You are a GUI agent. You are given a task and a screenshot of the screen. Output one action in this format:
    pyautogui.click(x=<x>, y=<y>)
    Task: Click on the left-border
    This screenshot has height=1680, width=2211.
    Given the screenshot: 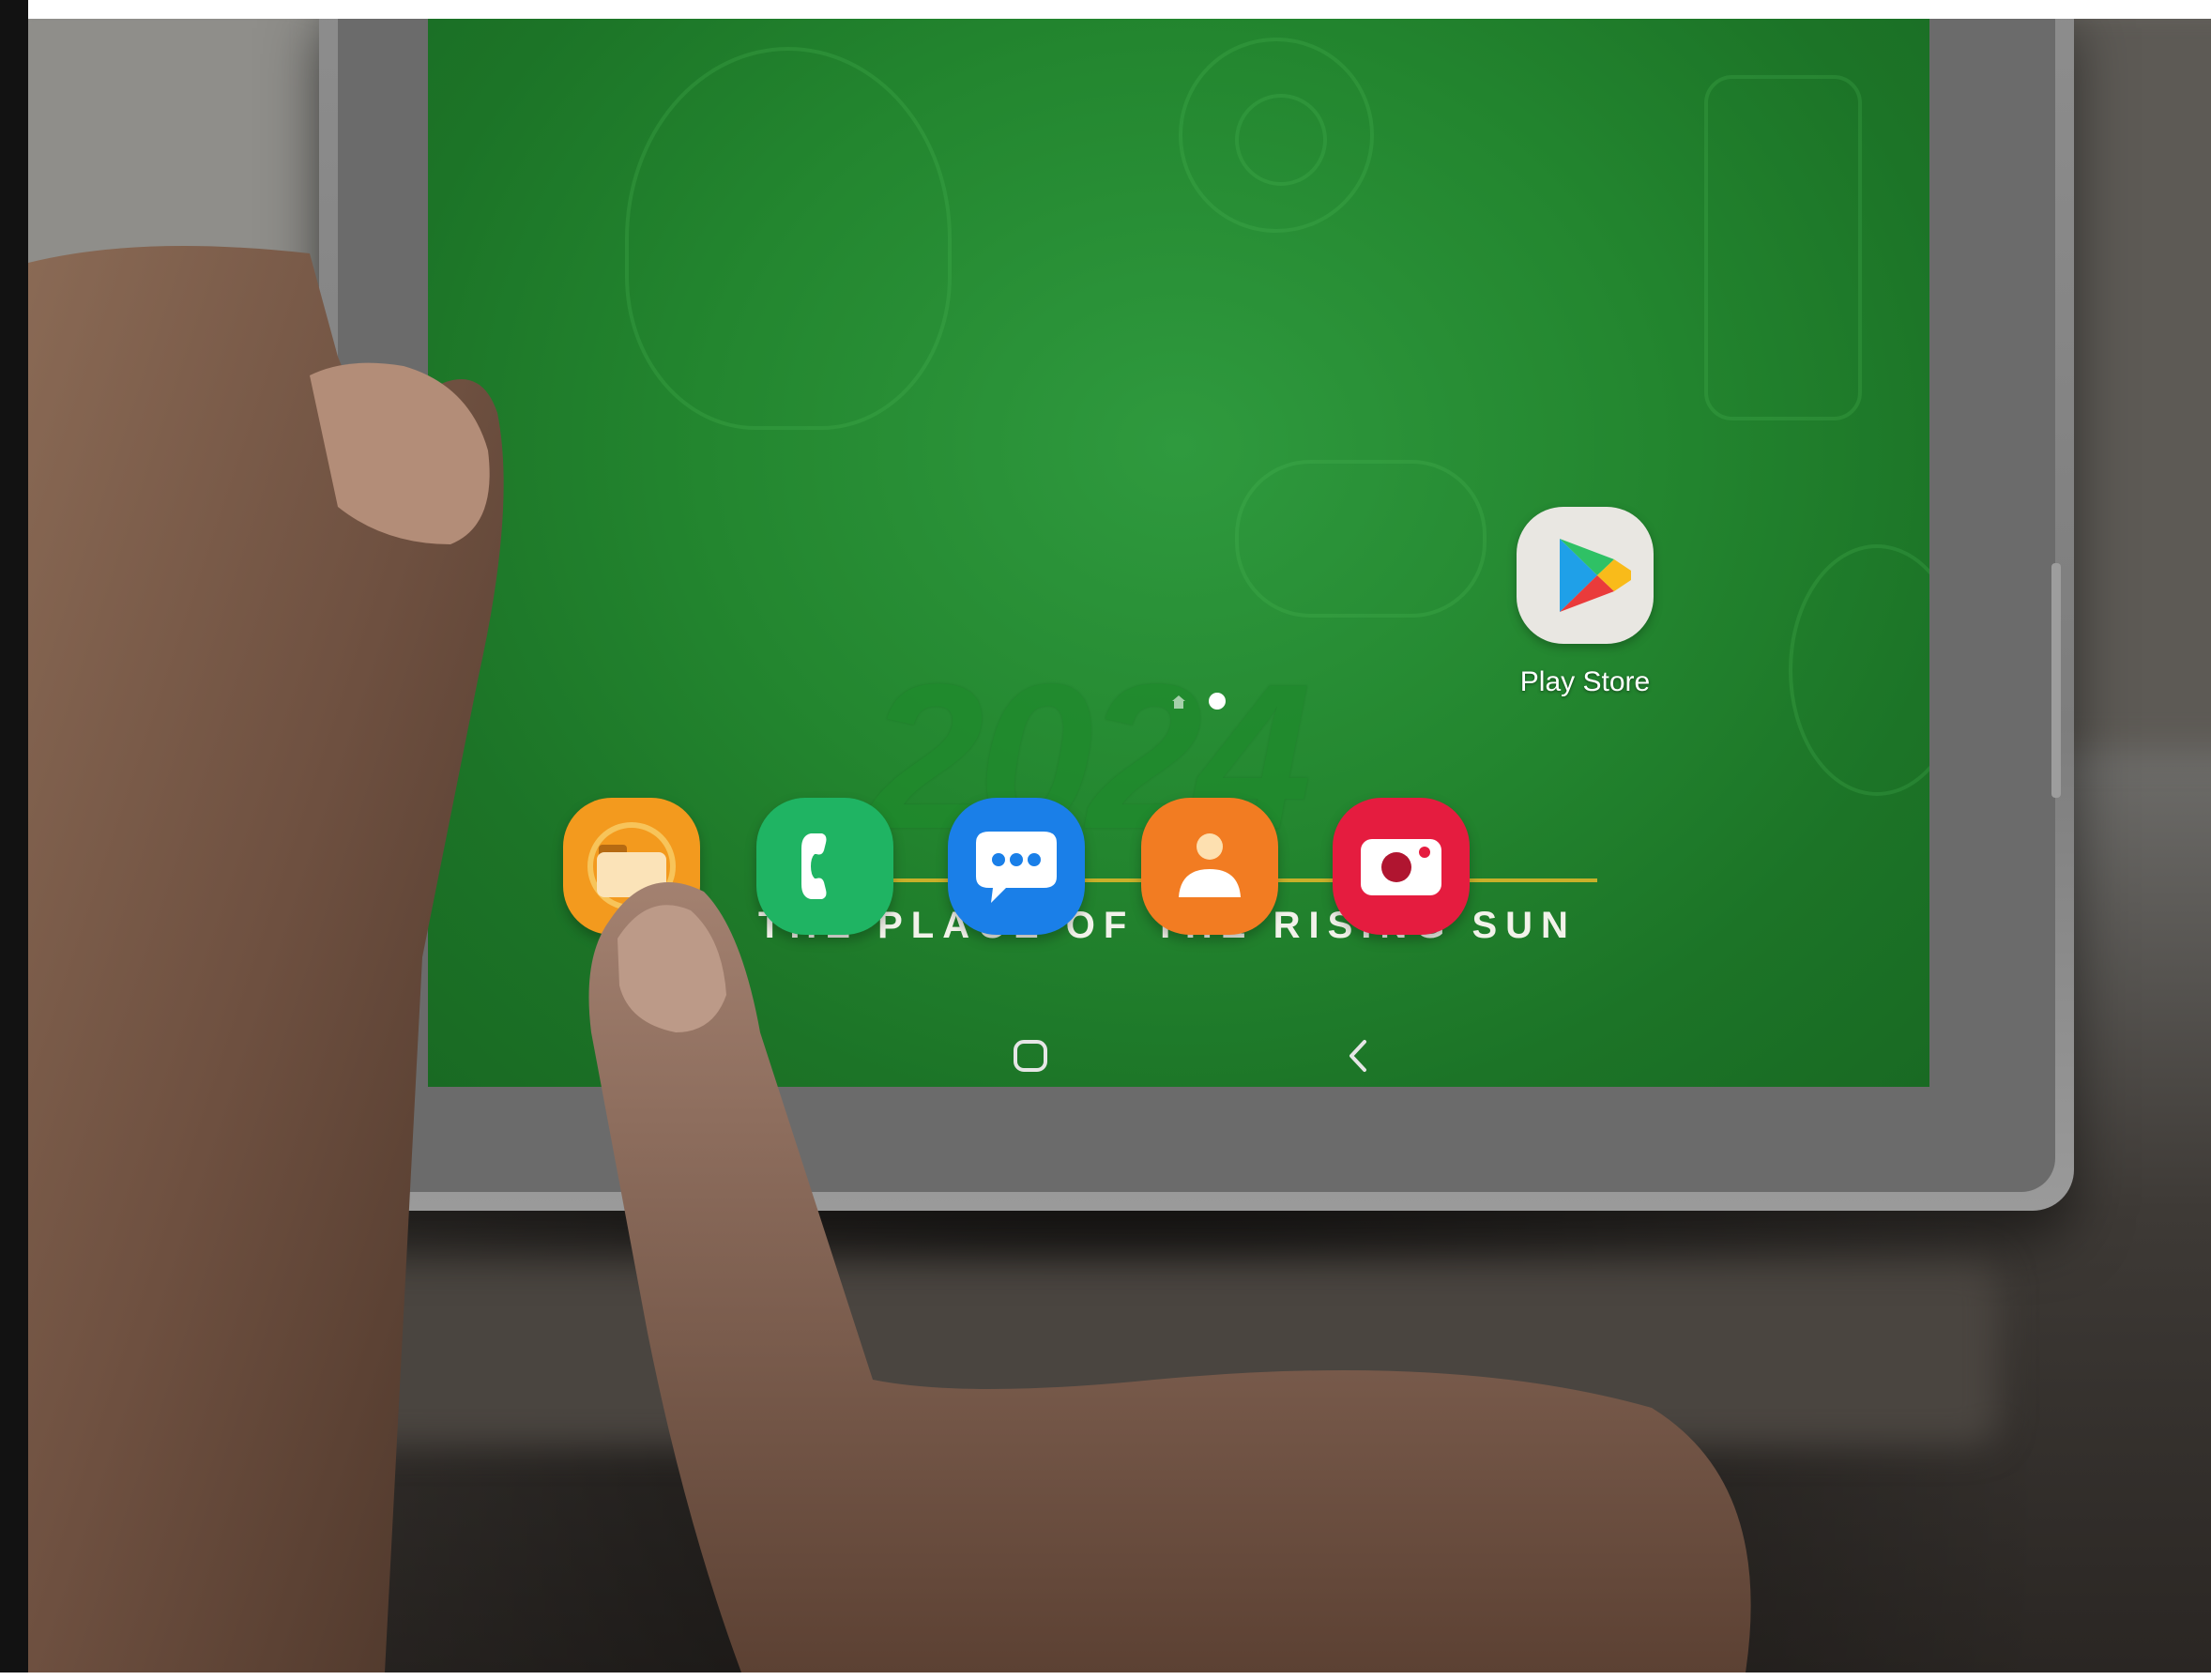 What is the action you would take?
    pyautogui.click(x=14, y=840)
    